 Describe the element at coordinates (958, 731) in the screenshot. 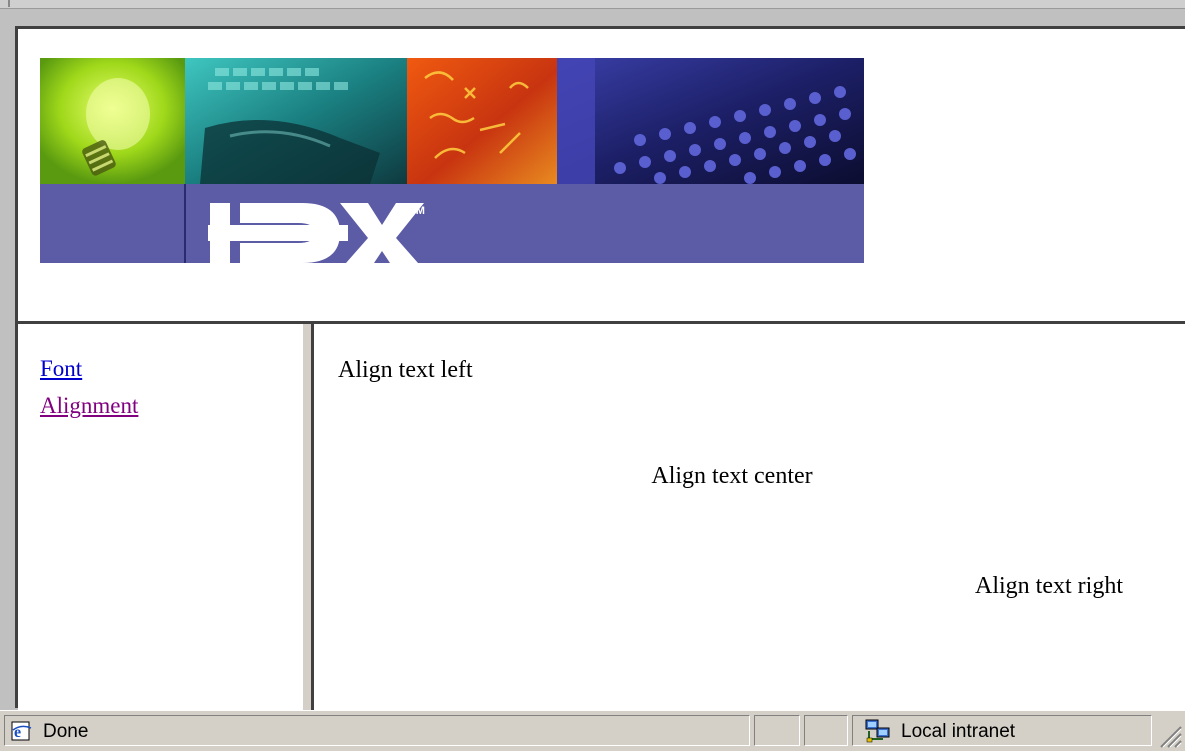

I see `zone-text: Local intranet` at that location.